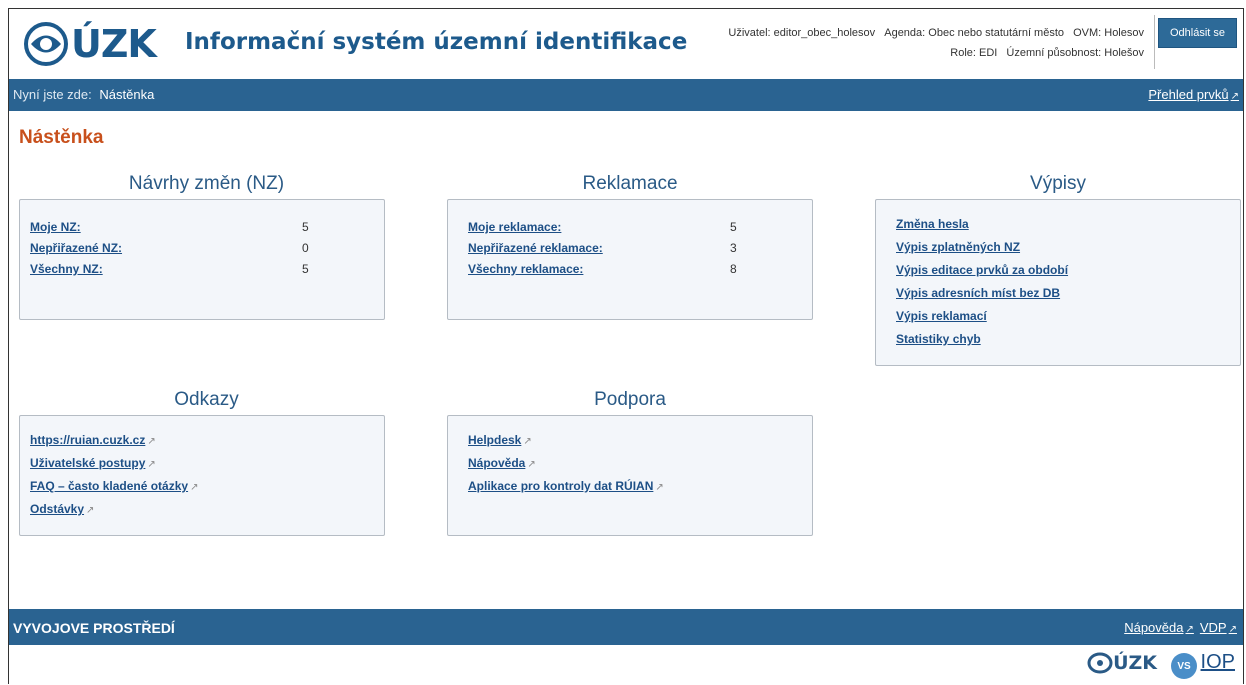 This screenshot has height=685, width=1246. I want to click on nav-bar: Nyní jste zde: Nástěnka Přehled prvků ↗, so click(626, 95).